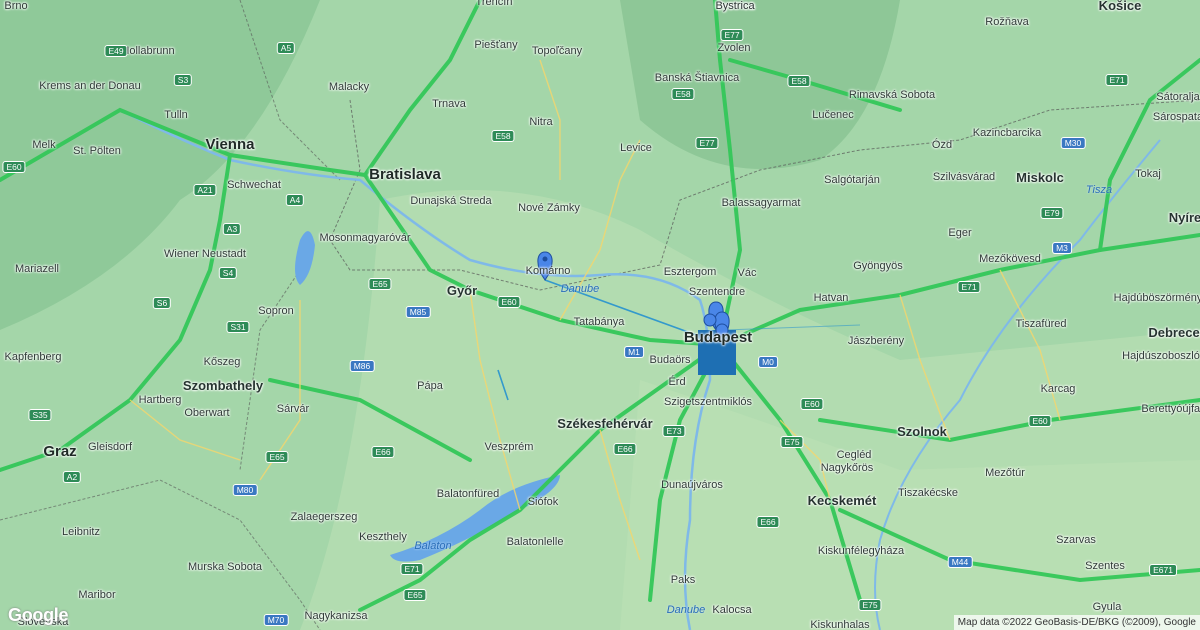 This screenshot has height=630, width=1200. What do you see at coordinates (81, 532) in the screenshot?
I see `town-label-leibnitz: Leibnitz` at bounding box center [81, 532].